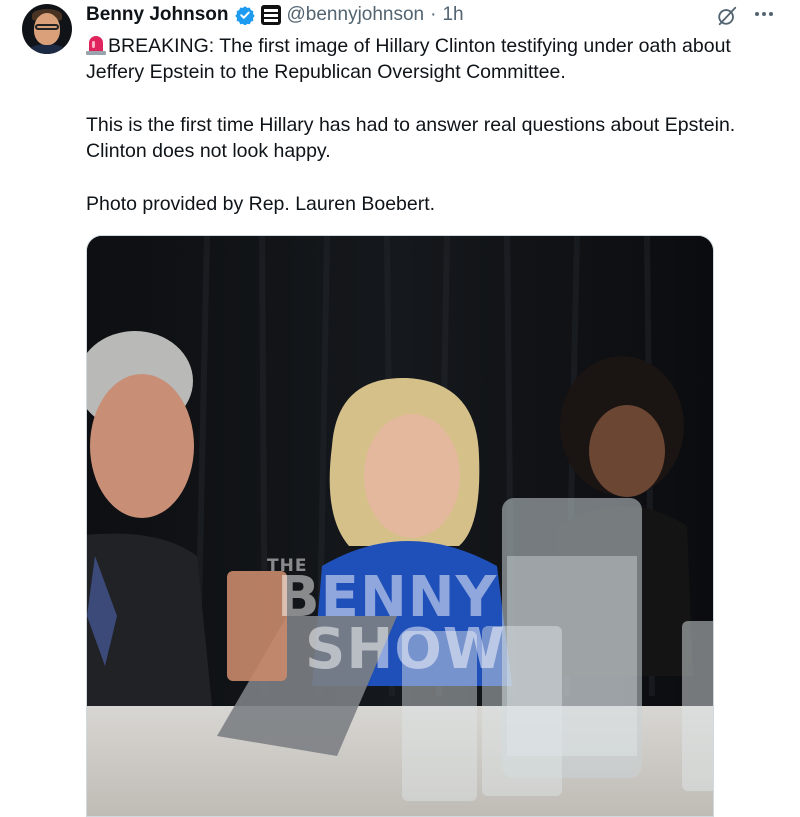 The image size is (800, 817). What do you see at coordinates (405, 649) in the screenshot?
I see `watermark-line-2: SHOW` at bounding box center [405, 649].